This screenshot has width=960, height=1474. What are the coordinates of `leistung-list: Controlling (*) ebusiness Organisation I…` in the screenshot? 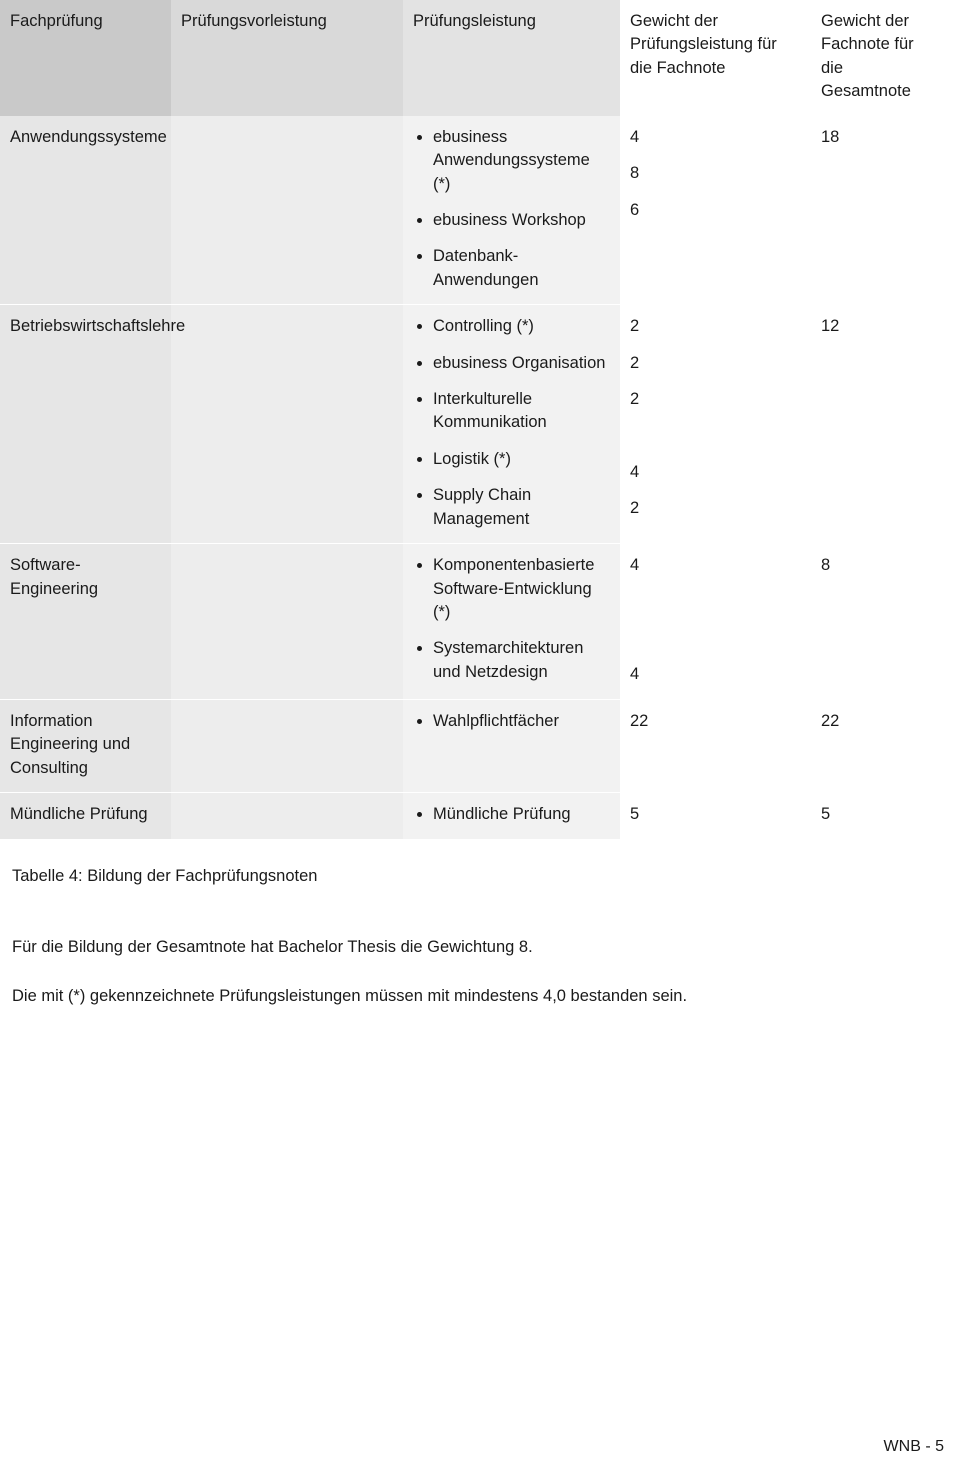 It's located at (511, 423).